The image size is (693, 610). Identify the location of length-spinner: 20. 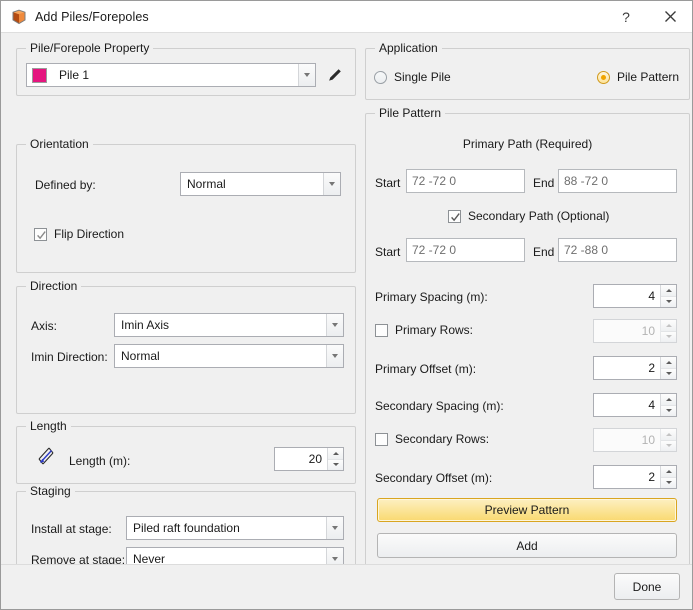
(309, 459).